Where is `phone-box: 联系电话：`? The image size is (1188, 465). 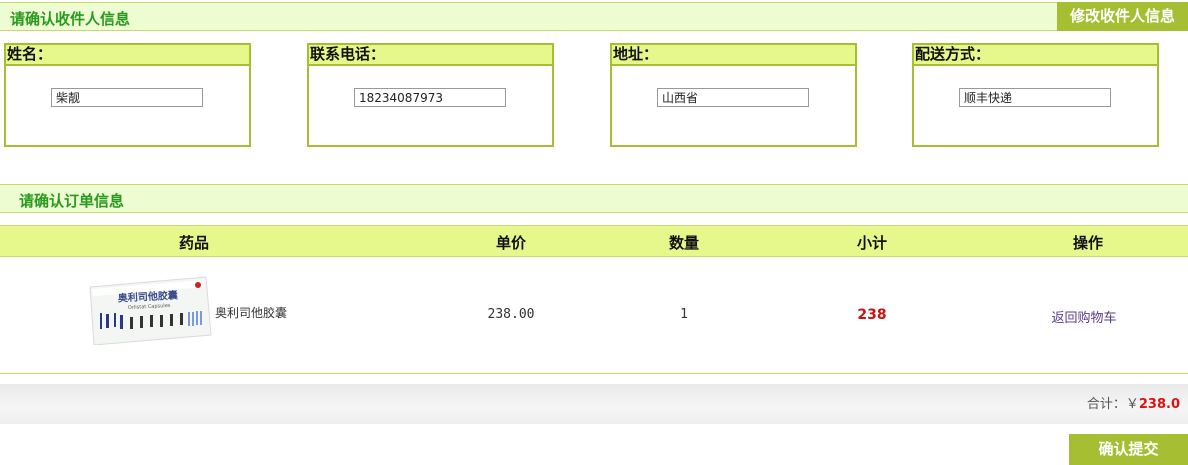 phone-box: 联系电话： is located at coordinates (430, 95).